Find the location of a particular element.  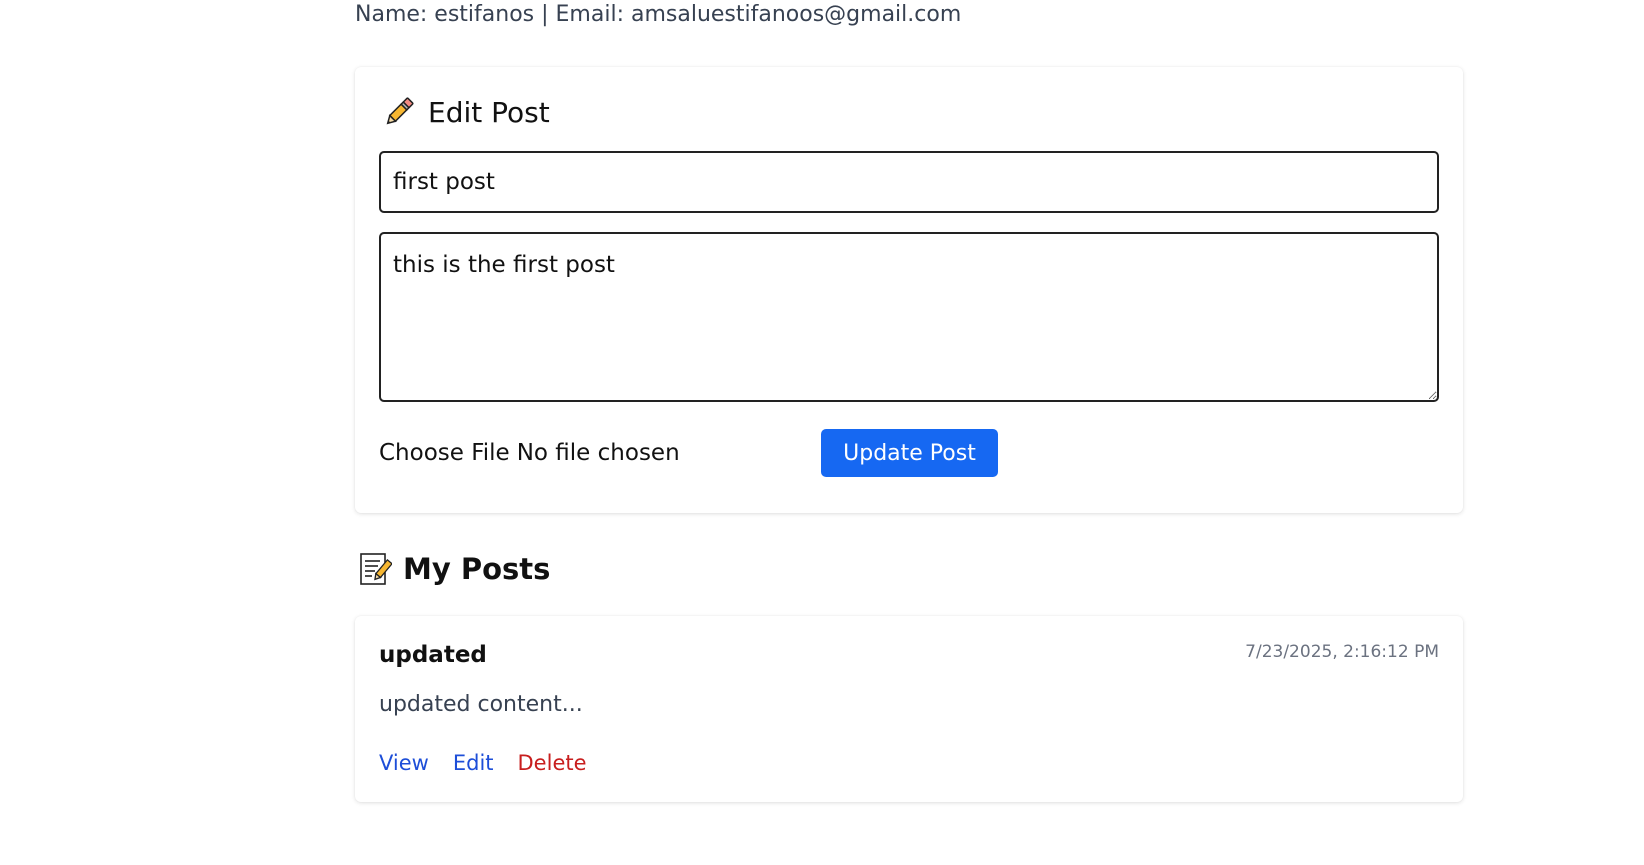

post-title-input is located at coordinates (909, 182).